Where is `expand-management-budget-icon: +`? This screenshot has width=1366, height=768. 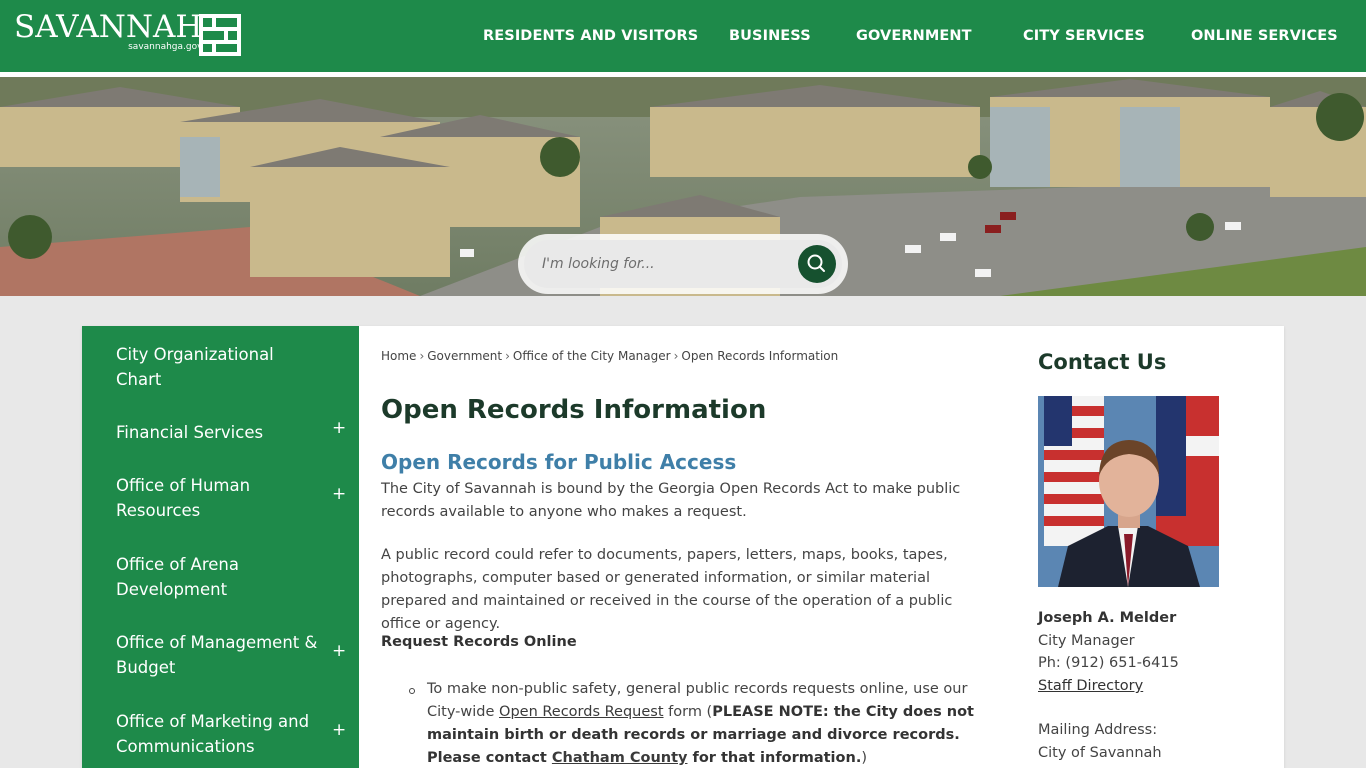 expand-management-budget-icon: + is located at coordinates (339, 651).